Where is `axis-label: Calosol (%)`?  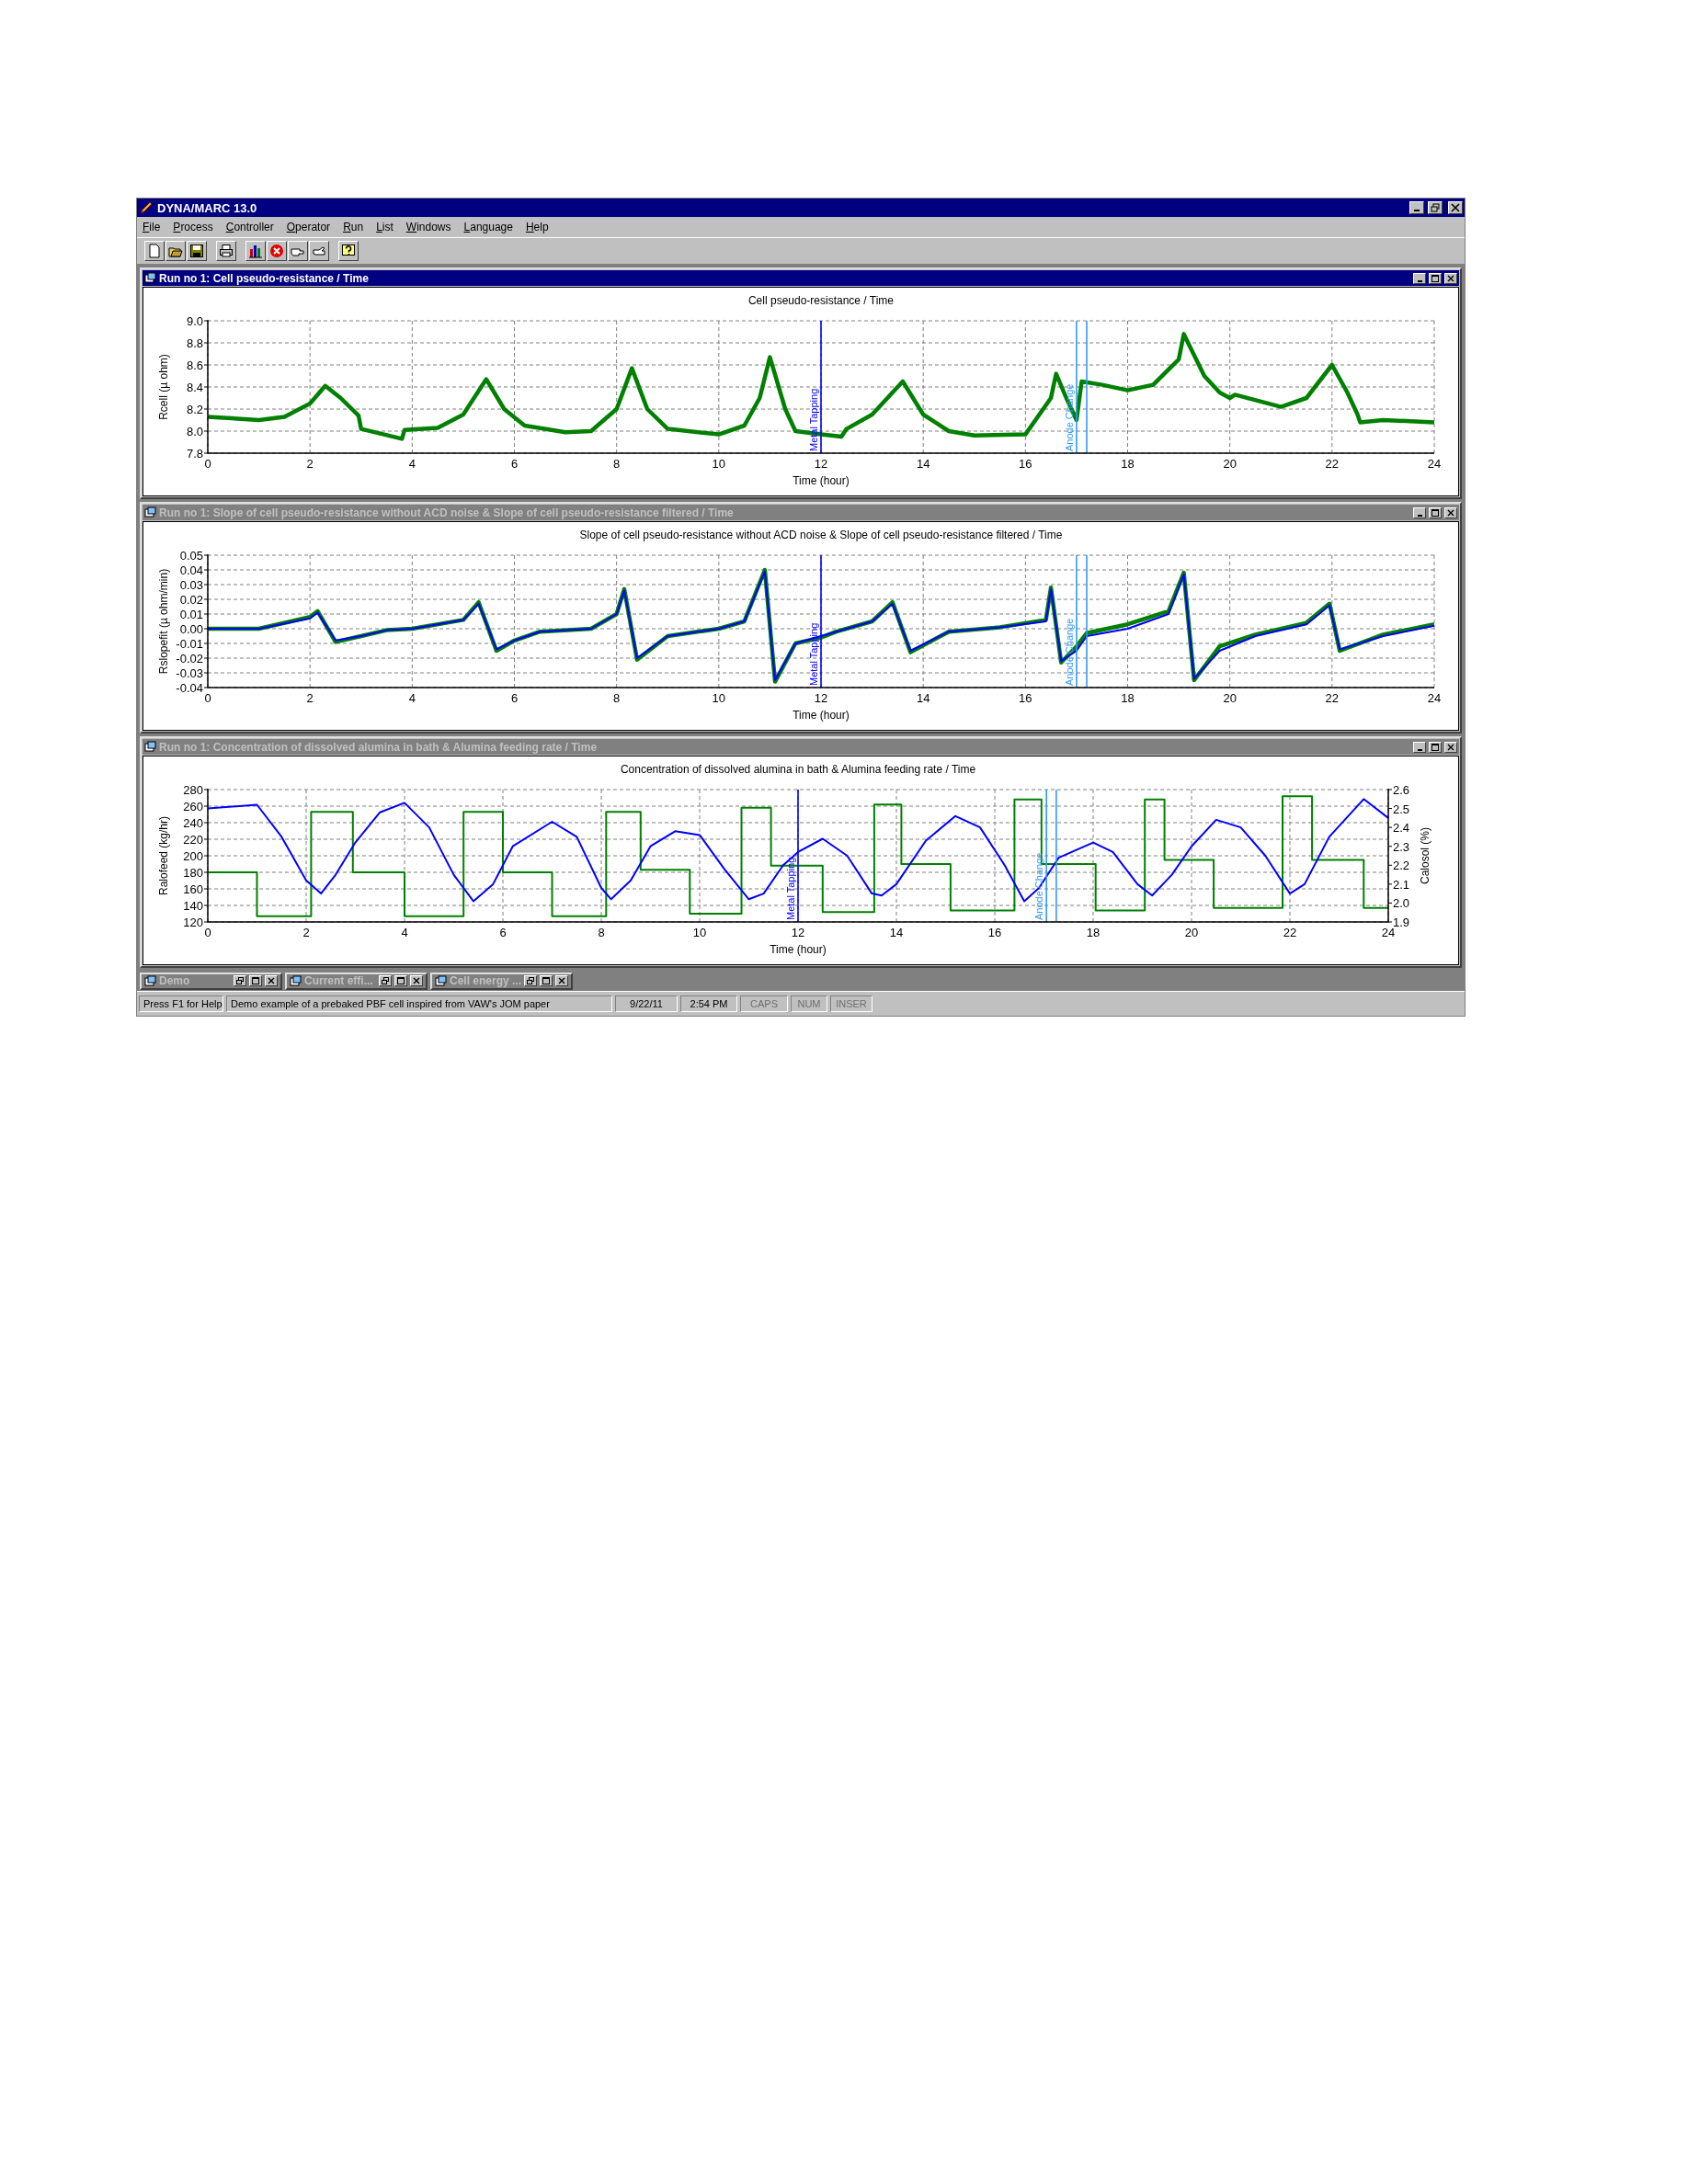 axis-label: Calosol (%) is located at coordinates (1425, 855).